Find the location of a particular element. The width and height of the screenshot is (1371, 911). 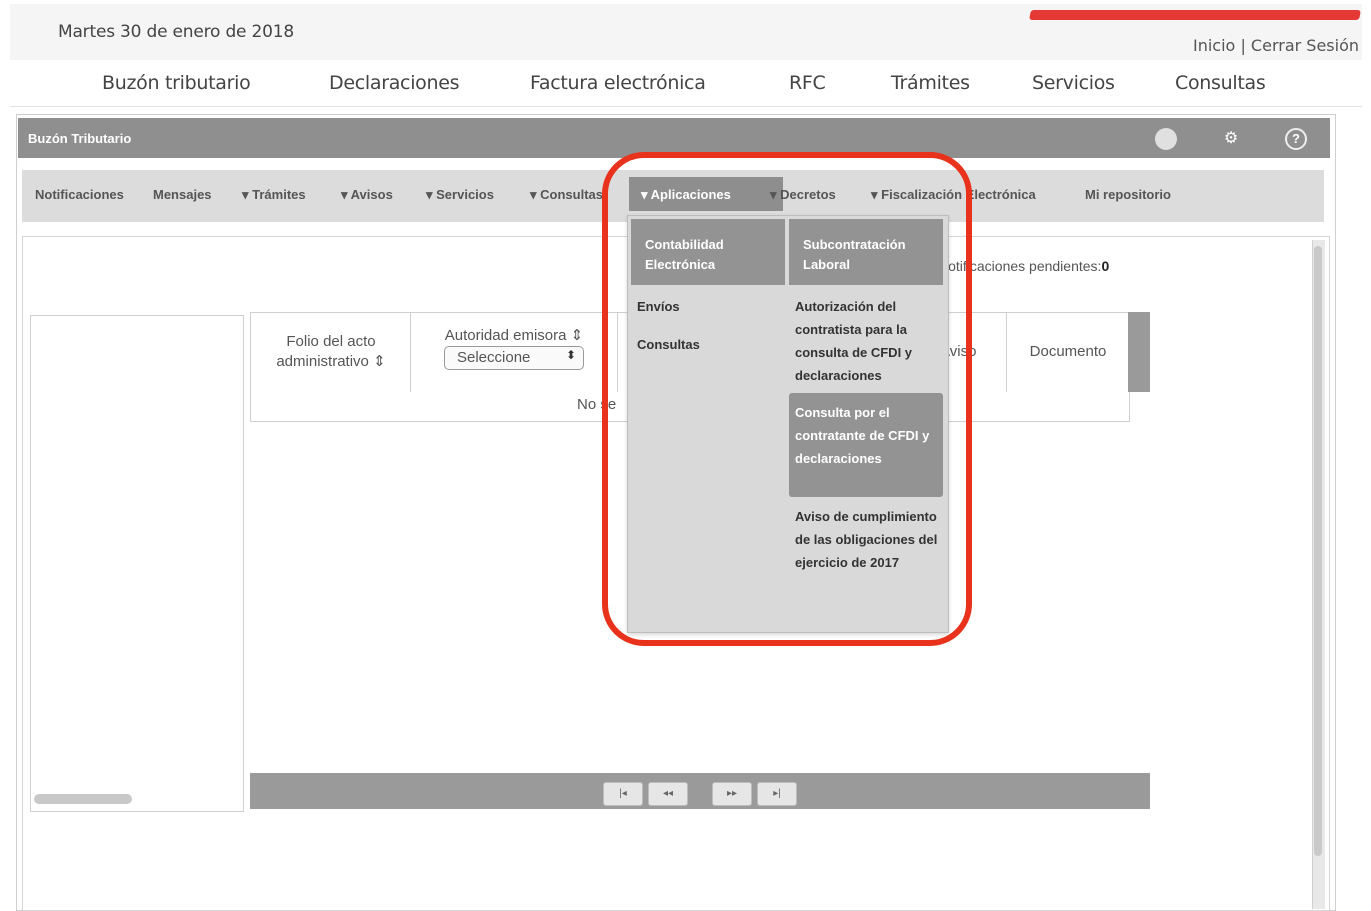

subnav-tramites: ▾ Trámites is located at coordinates (274, 195).